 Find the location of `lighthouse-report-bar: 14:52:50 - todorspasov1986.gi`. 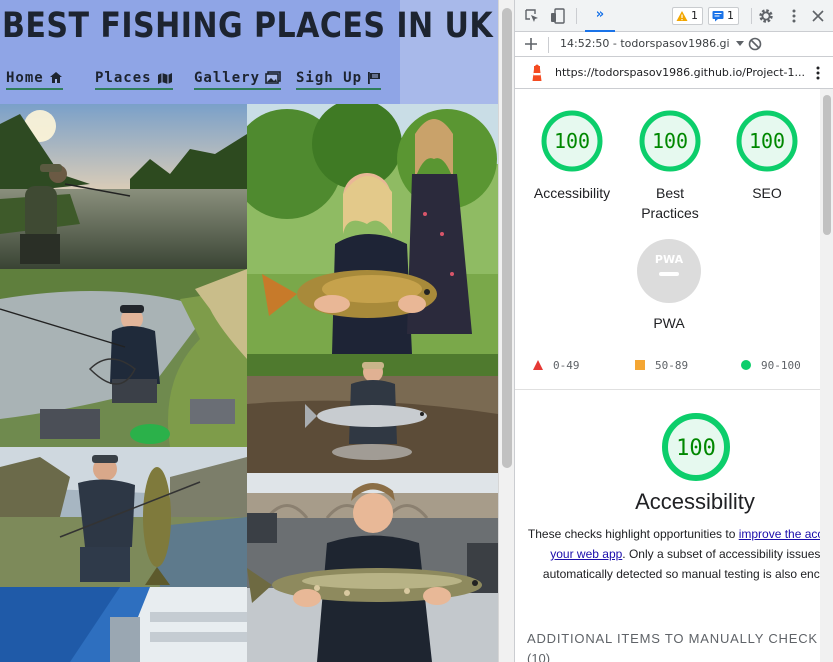

lighthouse-report-bar: 14:52:50 - todorspasov1986.gi is located at coordinates (674, 44).